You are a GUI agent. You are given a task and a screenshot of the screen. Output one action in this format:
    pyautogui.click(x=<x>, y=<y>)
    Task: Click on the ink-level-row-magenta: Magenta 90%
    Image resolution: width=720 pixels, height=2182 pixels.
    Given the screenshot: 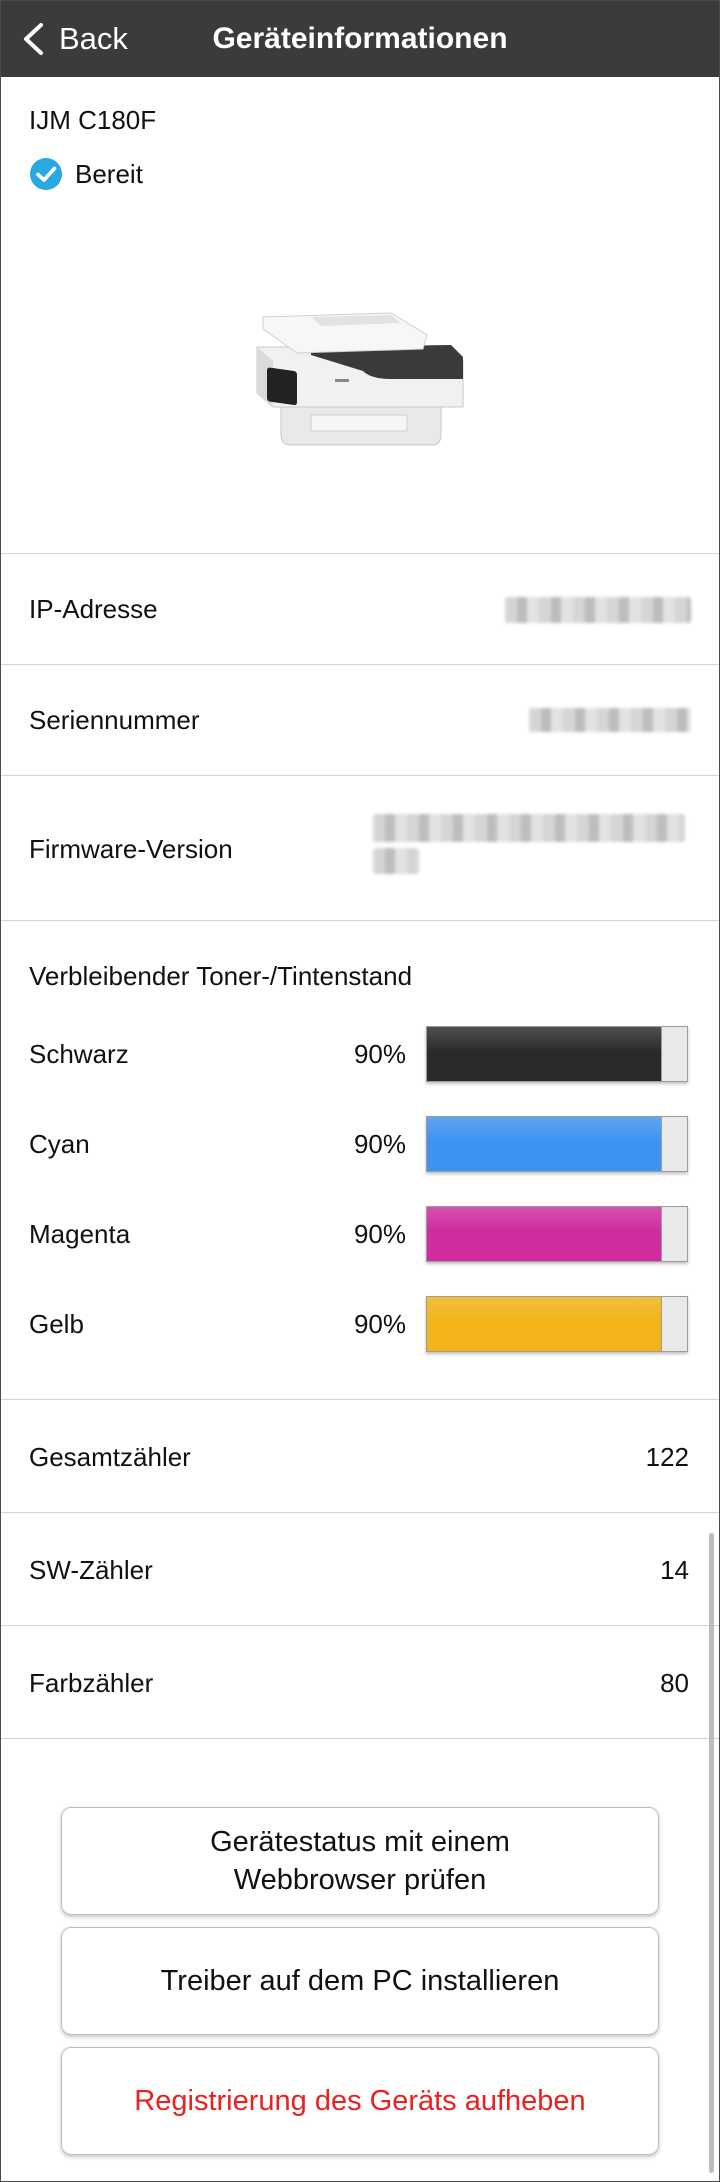 What is the action you would take?
    pyautogui.click(x=360, y=1233)
    